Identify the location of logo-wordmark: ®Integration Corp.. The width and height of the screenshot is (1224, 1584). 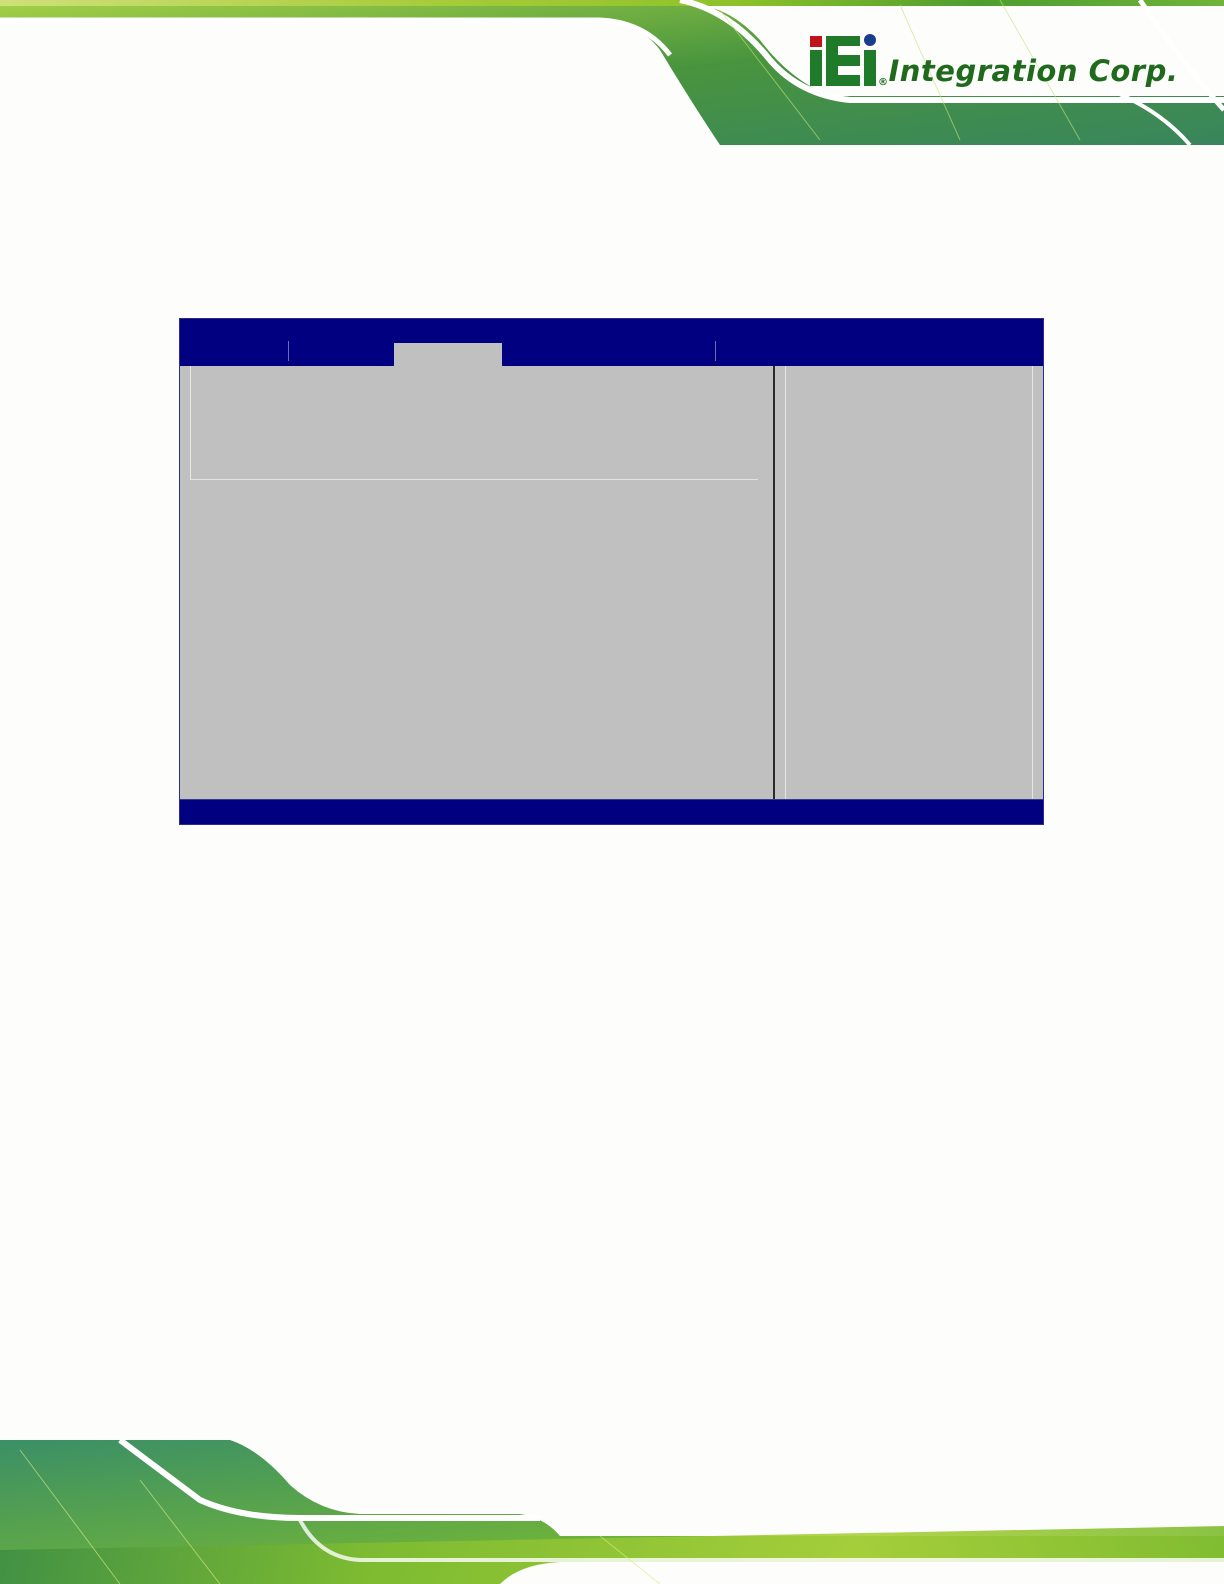
(1028, 71).